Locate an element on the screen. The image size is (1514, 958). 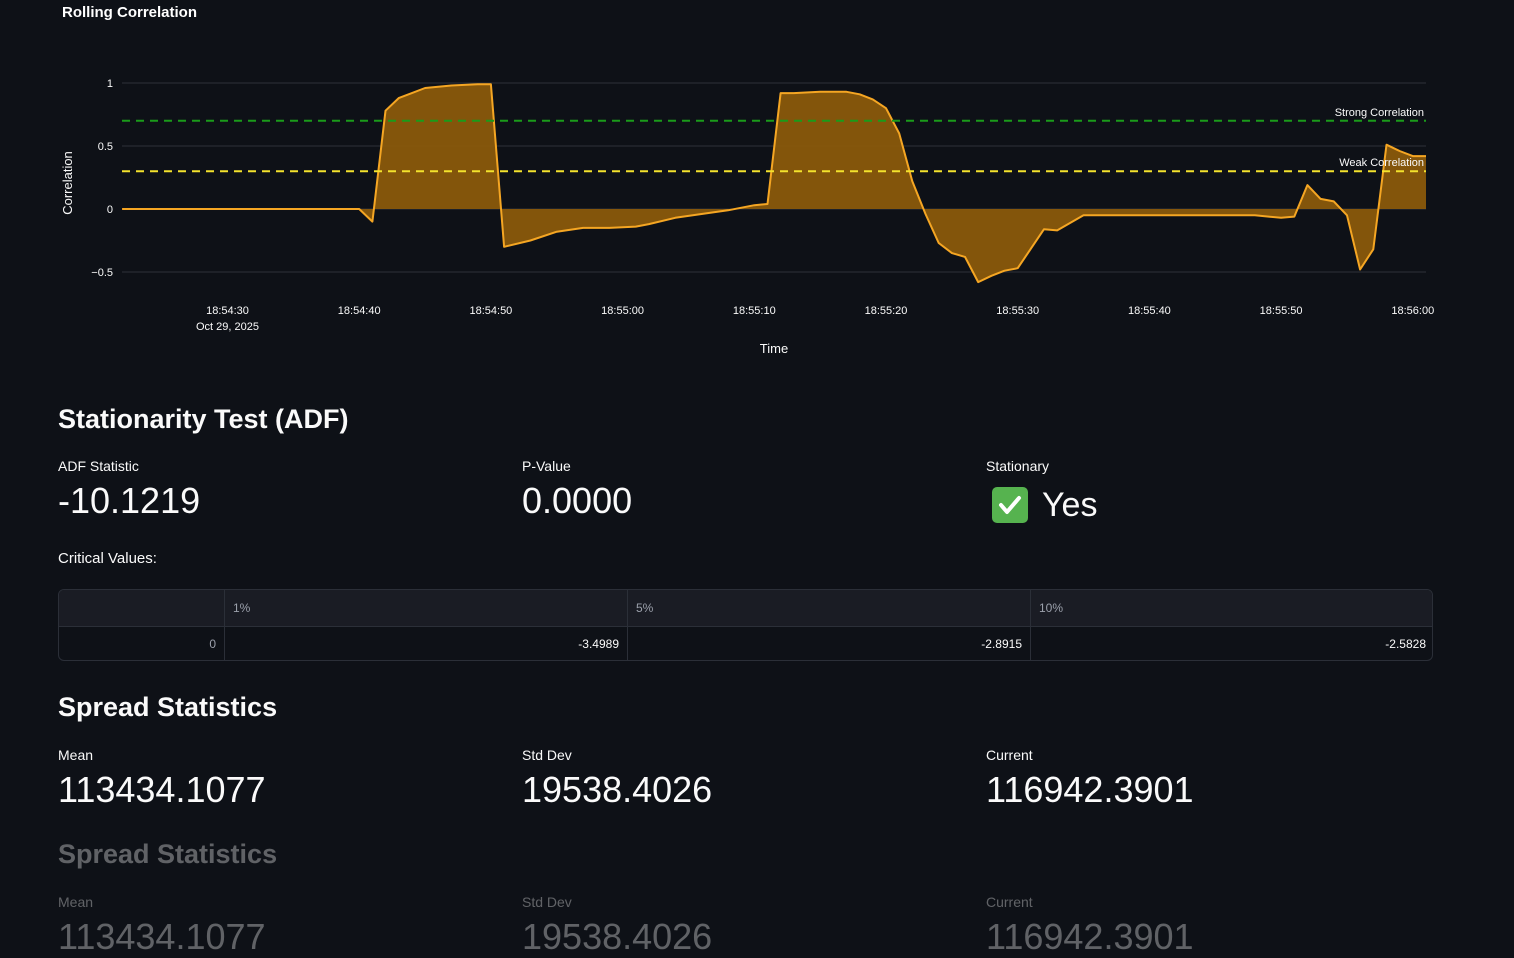
stationary-value: Yes is located at coordinates (1206, 503).